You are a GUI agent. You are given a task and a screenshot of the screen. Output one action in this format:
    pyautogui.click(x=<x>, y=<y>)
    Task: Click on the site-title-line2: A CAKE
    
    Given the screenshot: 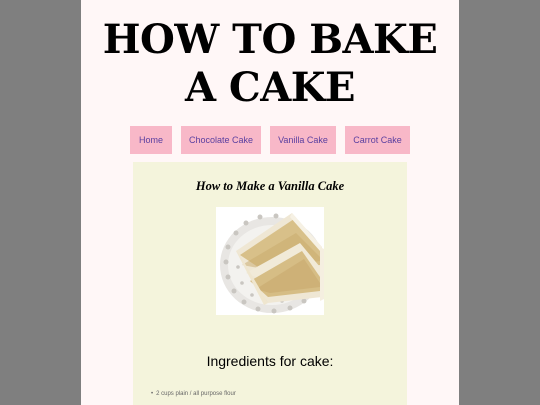 What is the action you would take?
    pyautogui.click(x=270, y=87)
    